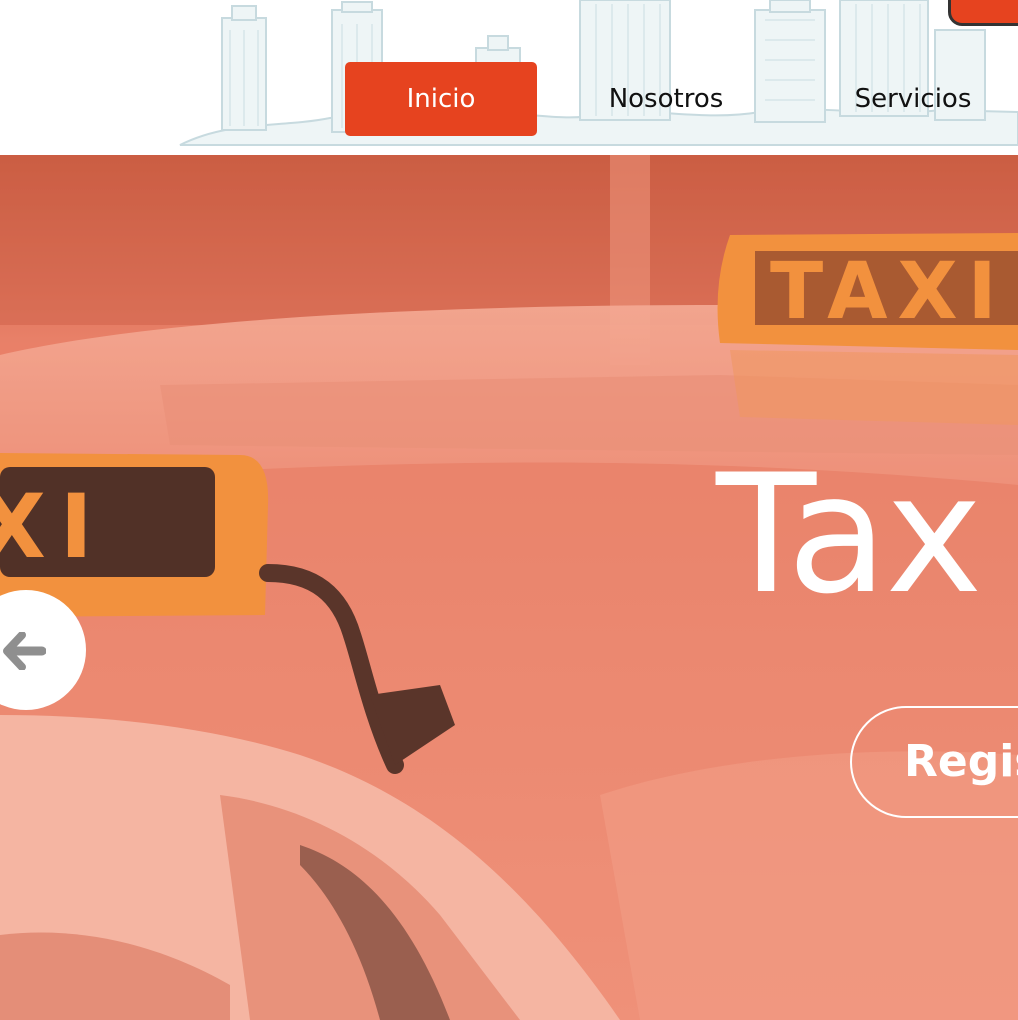  Describe the element at coordinates (849, 534) in the screenshot. I see `hero-title: Tax` at that location.